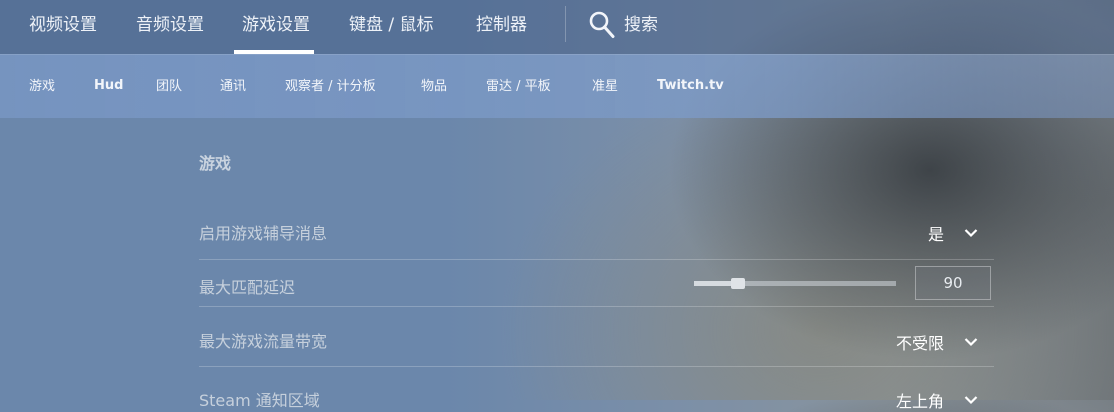 The width and height of the screenshot is (1114, 412). Describe the element at coordinates (501, 27) in the screenshot. I see `tab-controller: 控制器` at that location.